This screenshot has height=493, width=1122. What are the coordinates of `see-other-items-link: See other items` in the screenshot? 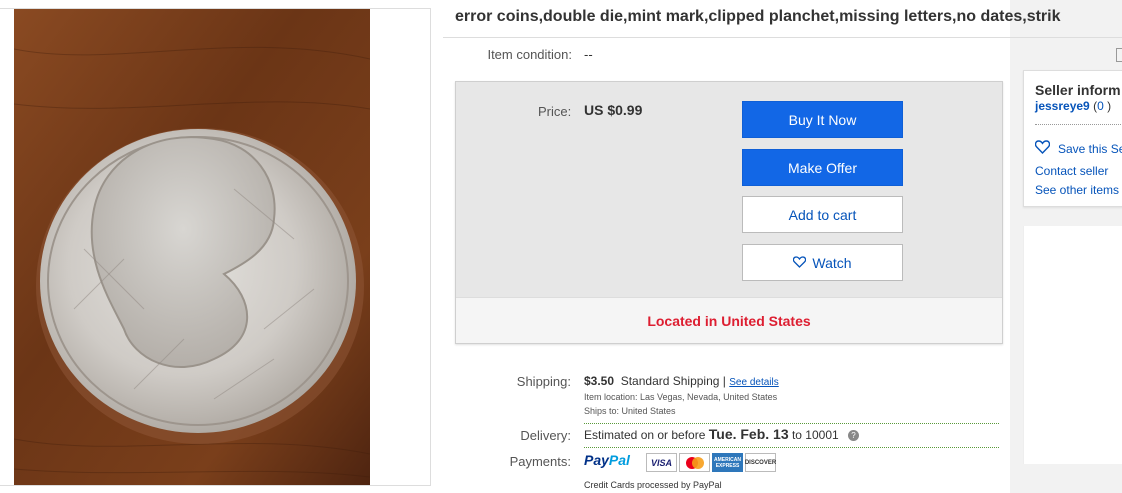 It's located at (1077, 190).